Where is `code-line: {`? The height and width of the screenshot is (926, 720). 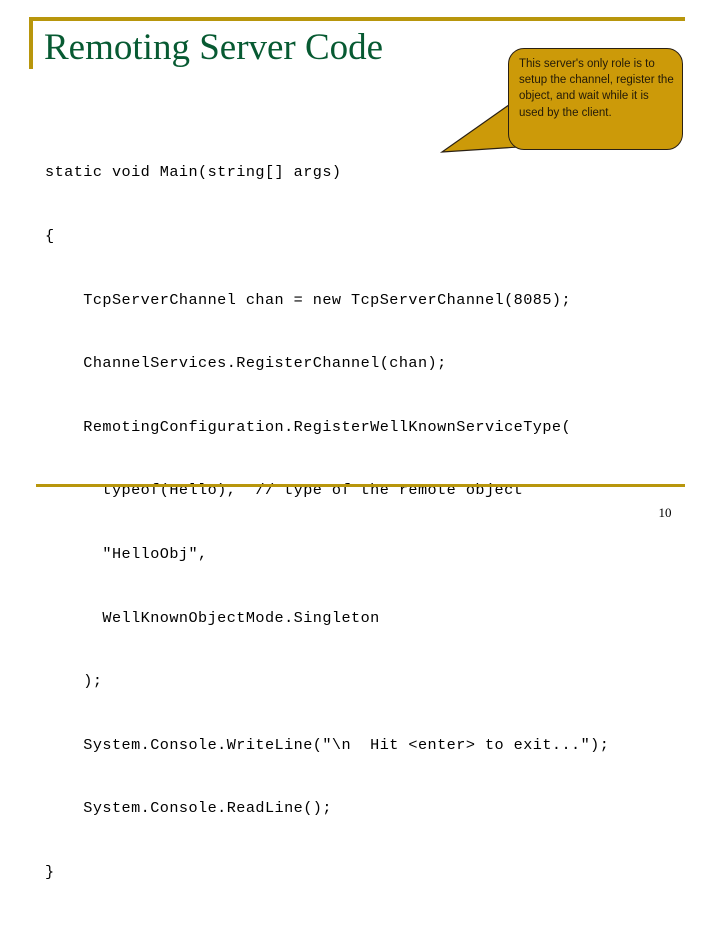
code-line: { is located at coordinates (50, 236).